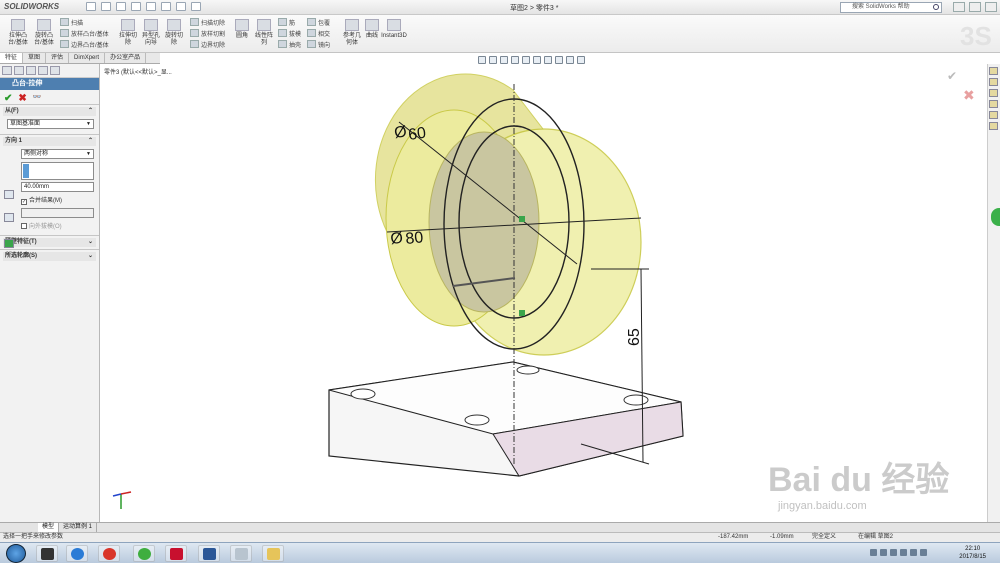 Image resolution: width=1000 pixels, height=563 pixels. I want to click on tab-office-products: 办公室产品, so click(126, 58).